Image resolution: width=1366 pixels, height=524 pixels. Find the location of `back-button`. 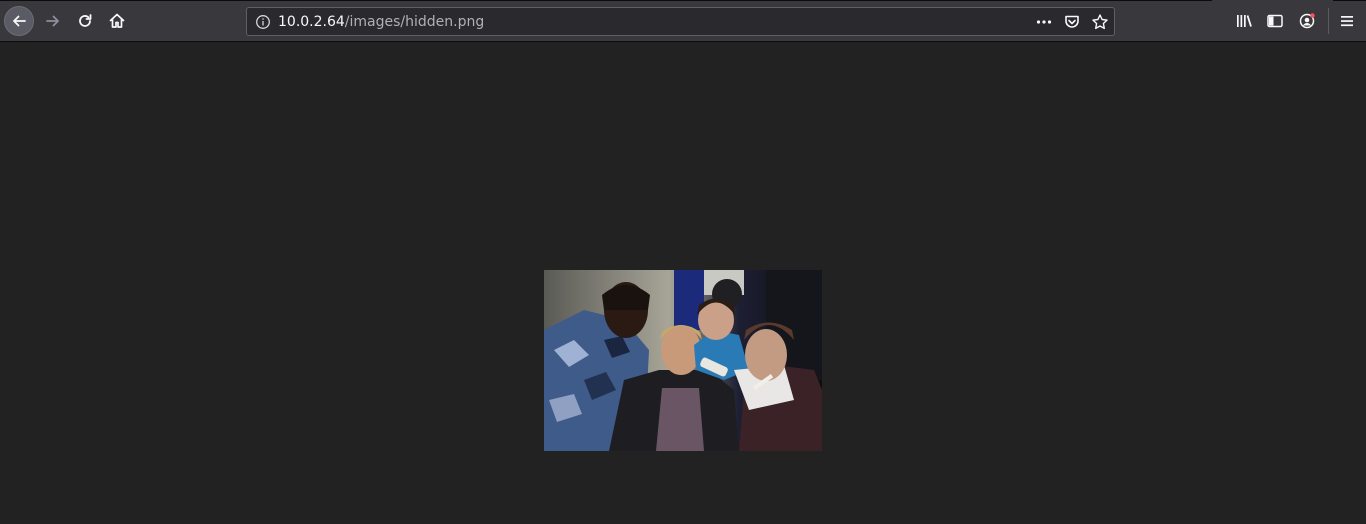

back-button is located at coordinates (19, 21).